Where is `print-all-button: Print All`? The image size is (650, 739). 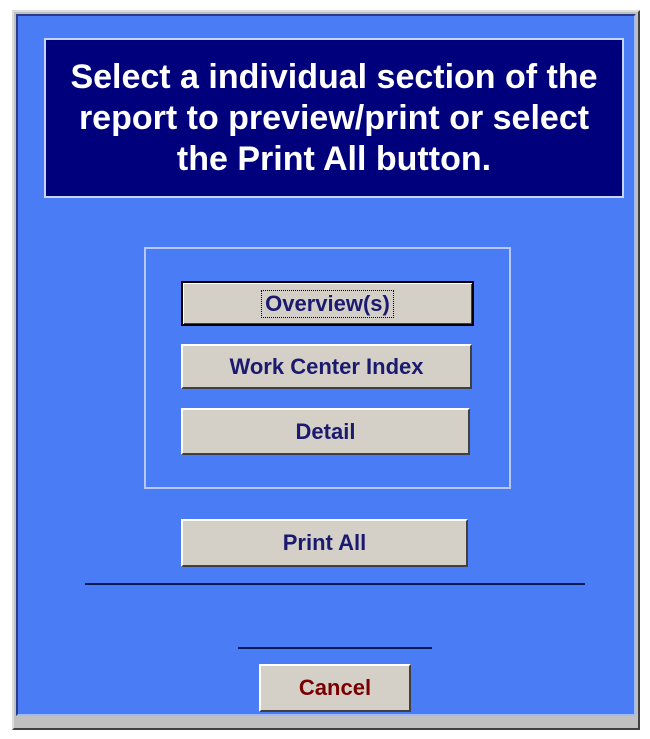 print-all-button: Print All is located at coordinates (324, 543).